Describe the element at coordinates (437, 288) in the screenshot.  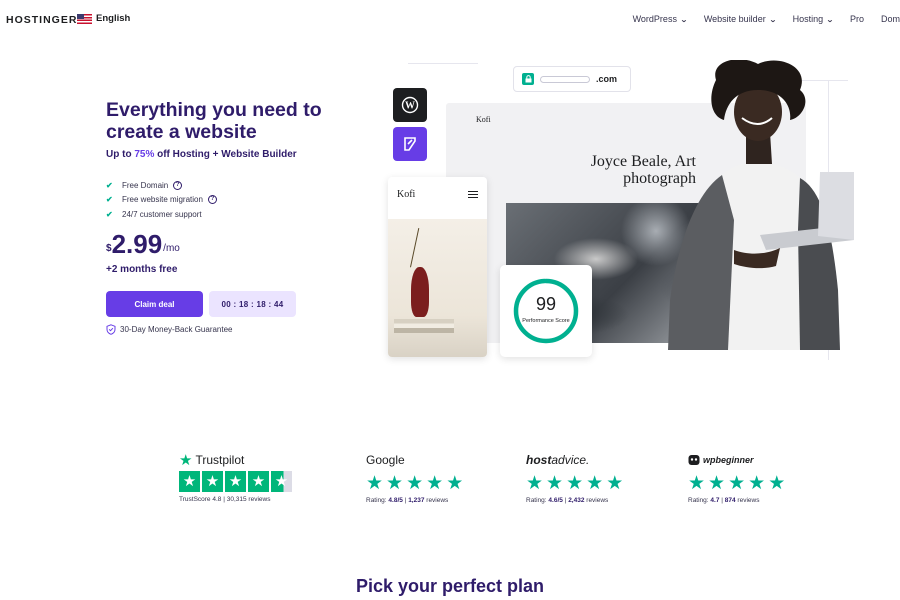
I see `vase-photo` at that location.